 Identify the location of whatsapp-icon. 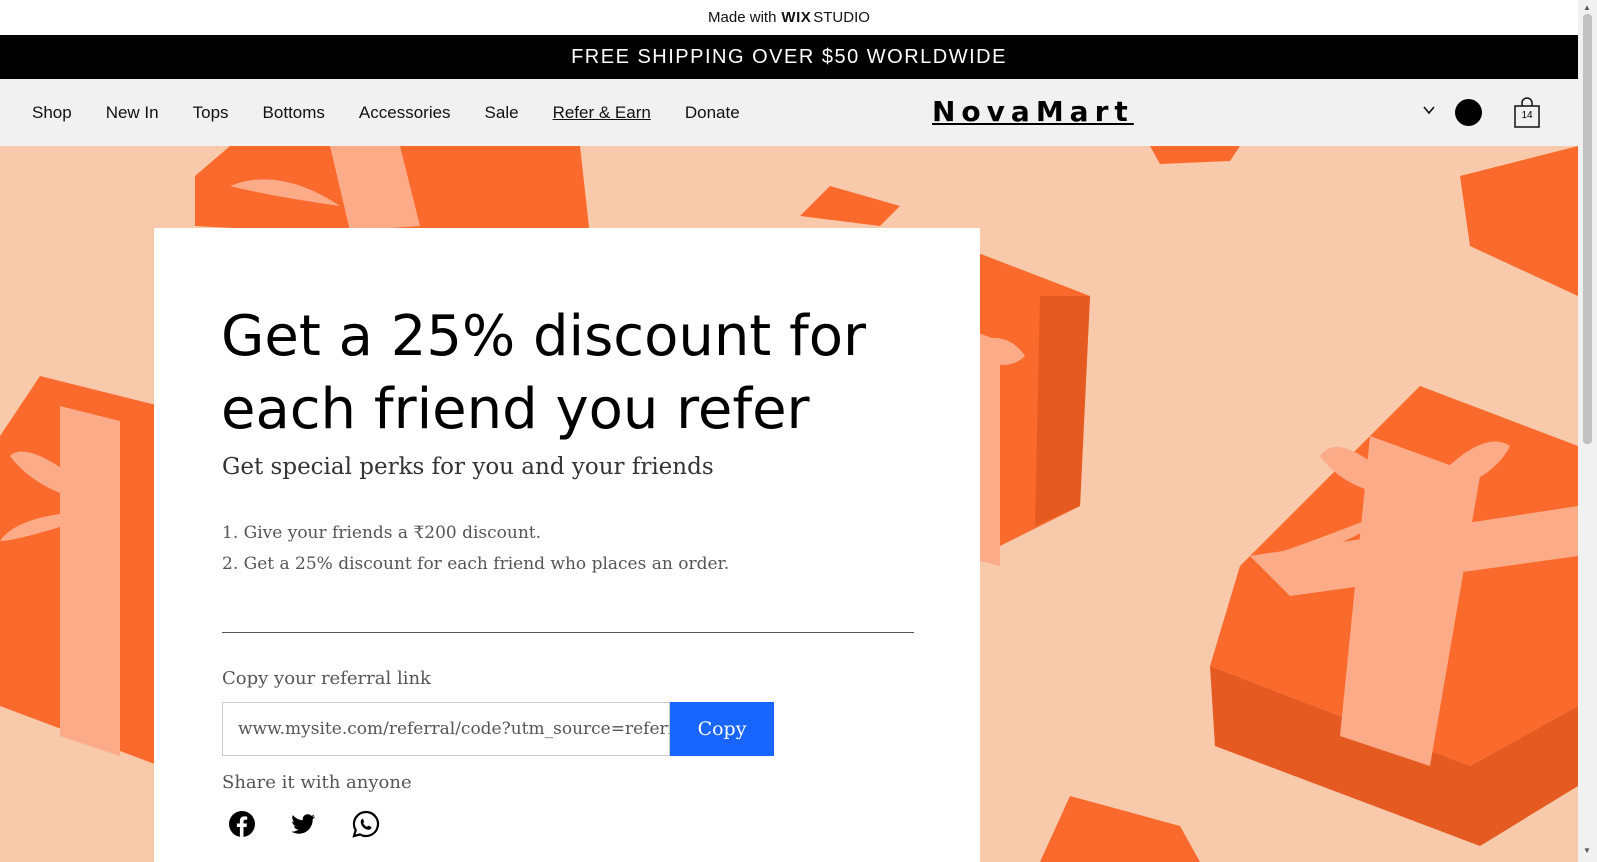
(366, 824).